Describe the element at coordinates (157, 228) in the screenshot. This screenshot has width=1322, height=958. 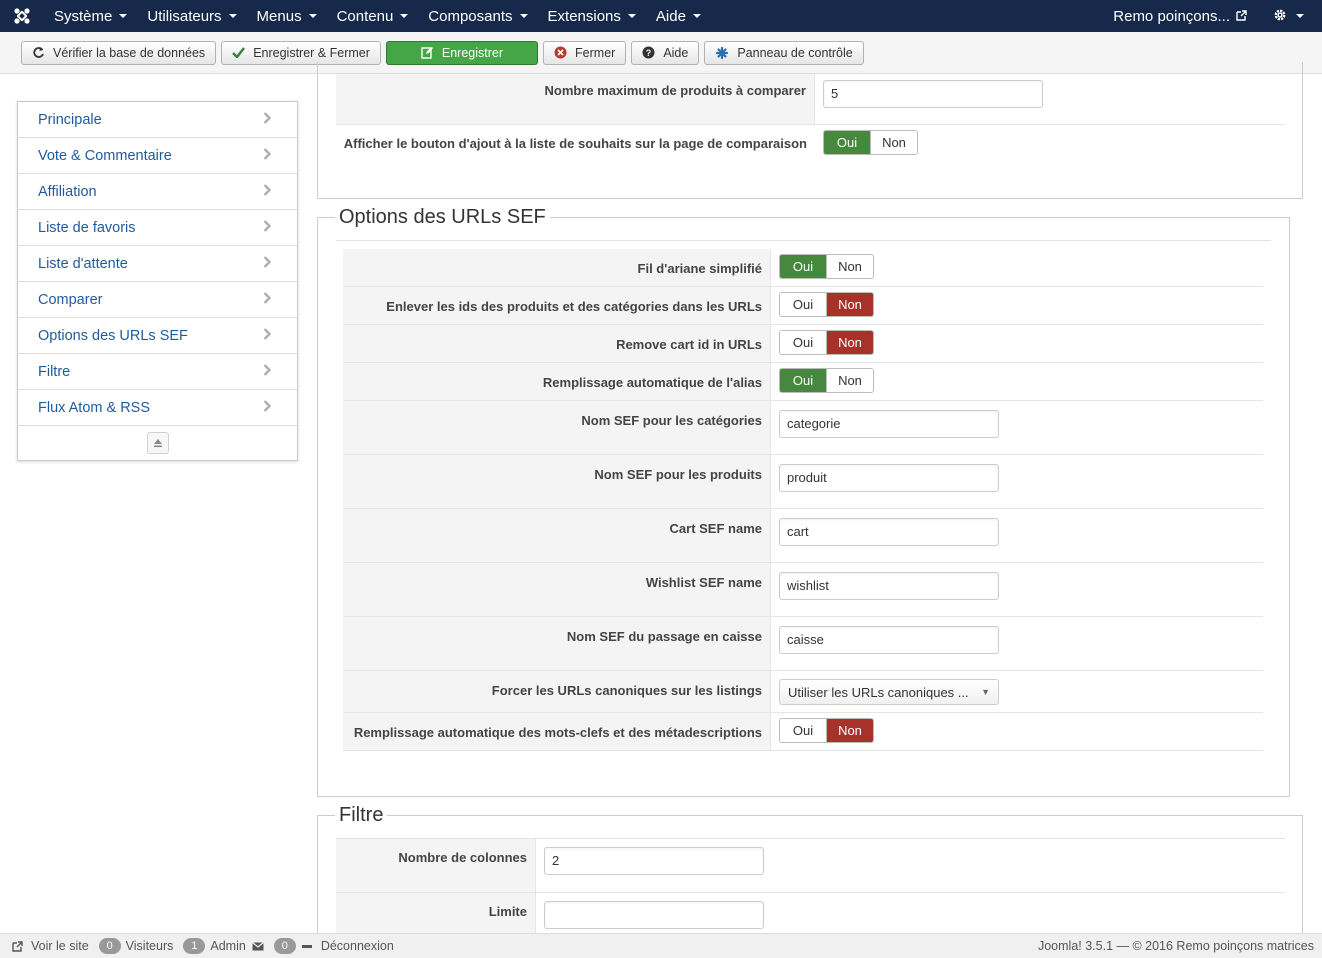
I see `sidebar-item-wishlist: Liste de favoris` at that location.